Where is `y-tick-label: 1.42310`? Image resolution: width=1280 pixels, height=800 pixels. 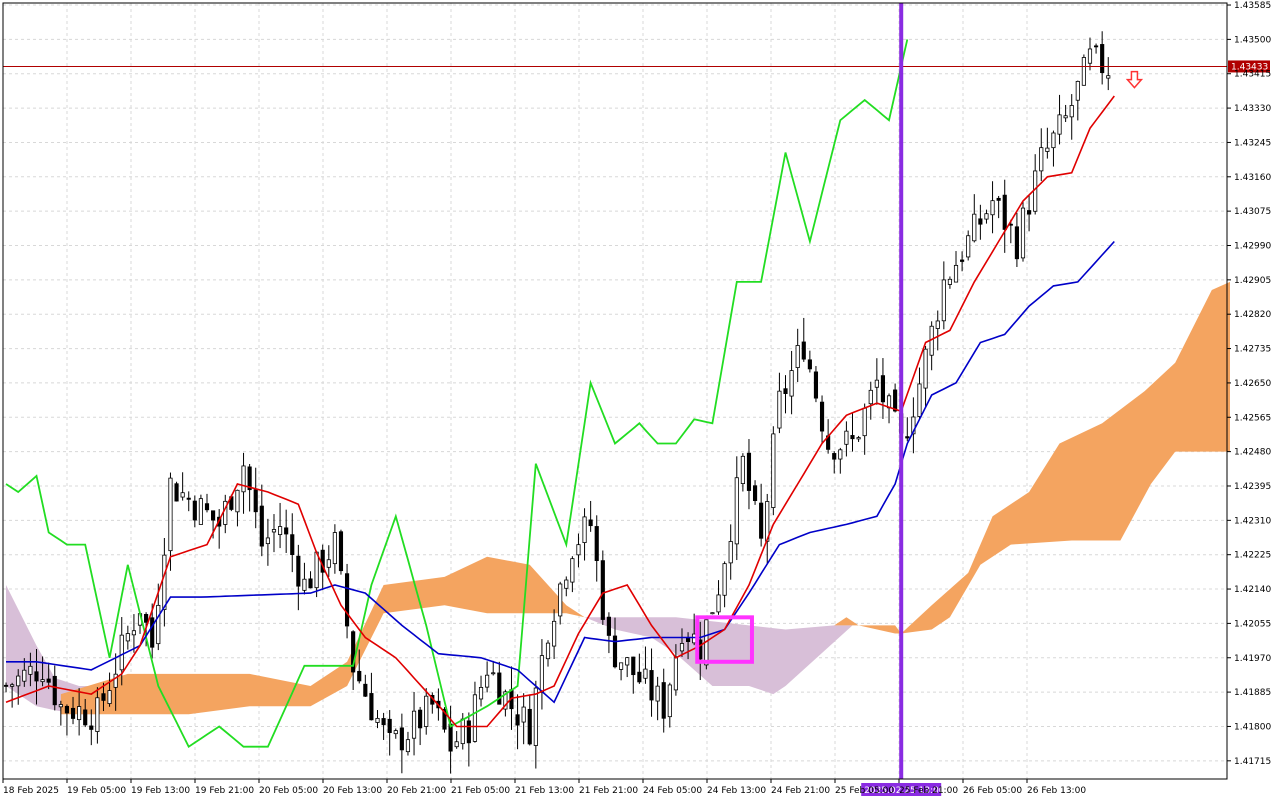 y-tick-label: 1.42310 is located at coordinates (1252, 521).